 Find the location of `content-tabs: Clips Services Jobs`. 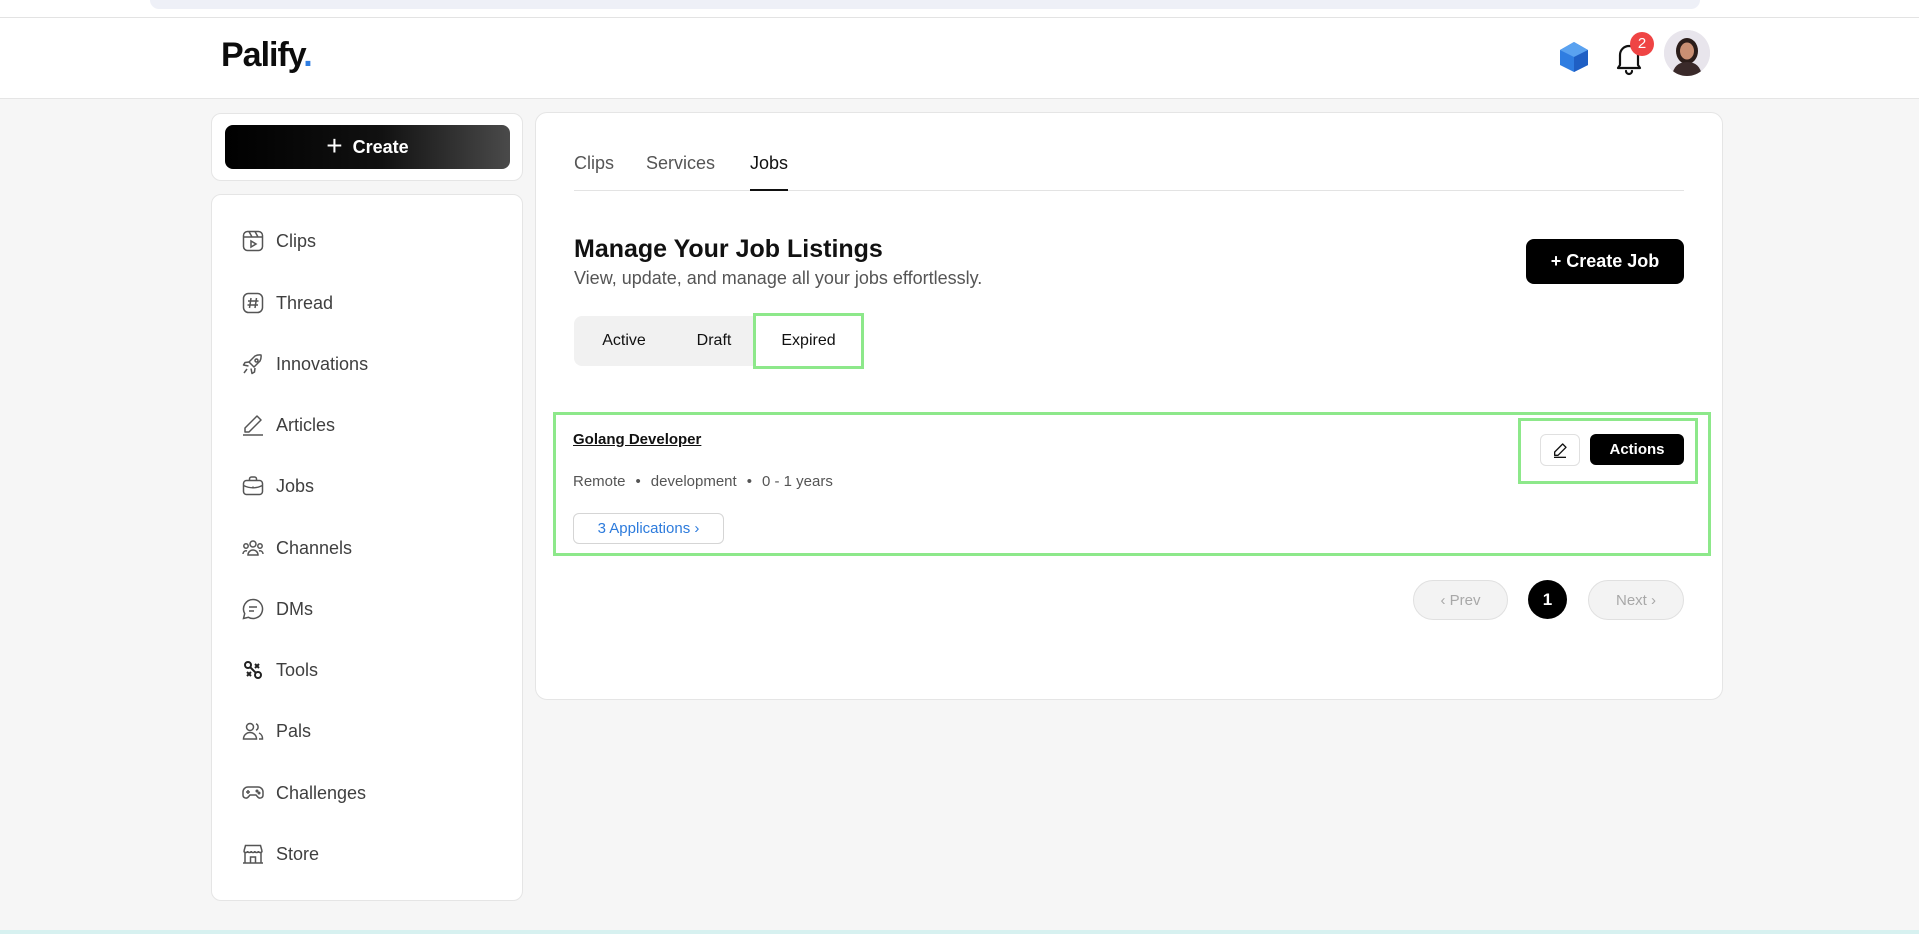

content-tabs: Clips Services Jobs is located at coordinates (1129, 172).